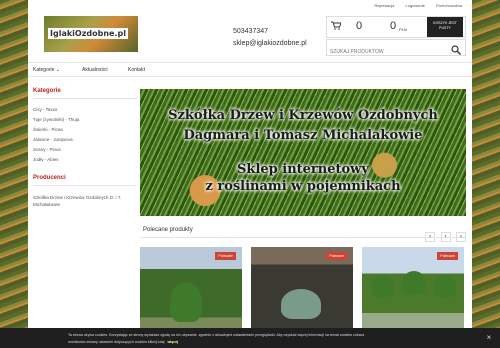 The width and height of the screenshot is (500, 348). Describe the element at coordinates (486, 174) in the screenshot. I see `background-right` at that location.